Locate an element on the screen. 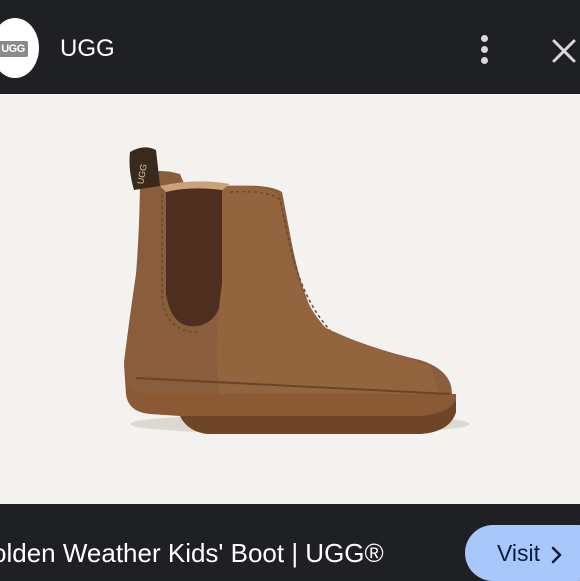 The image size is (580, 581). chevron-right-icon is located at coordinates (557, 555).